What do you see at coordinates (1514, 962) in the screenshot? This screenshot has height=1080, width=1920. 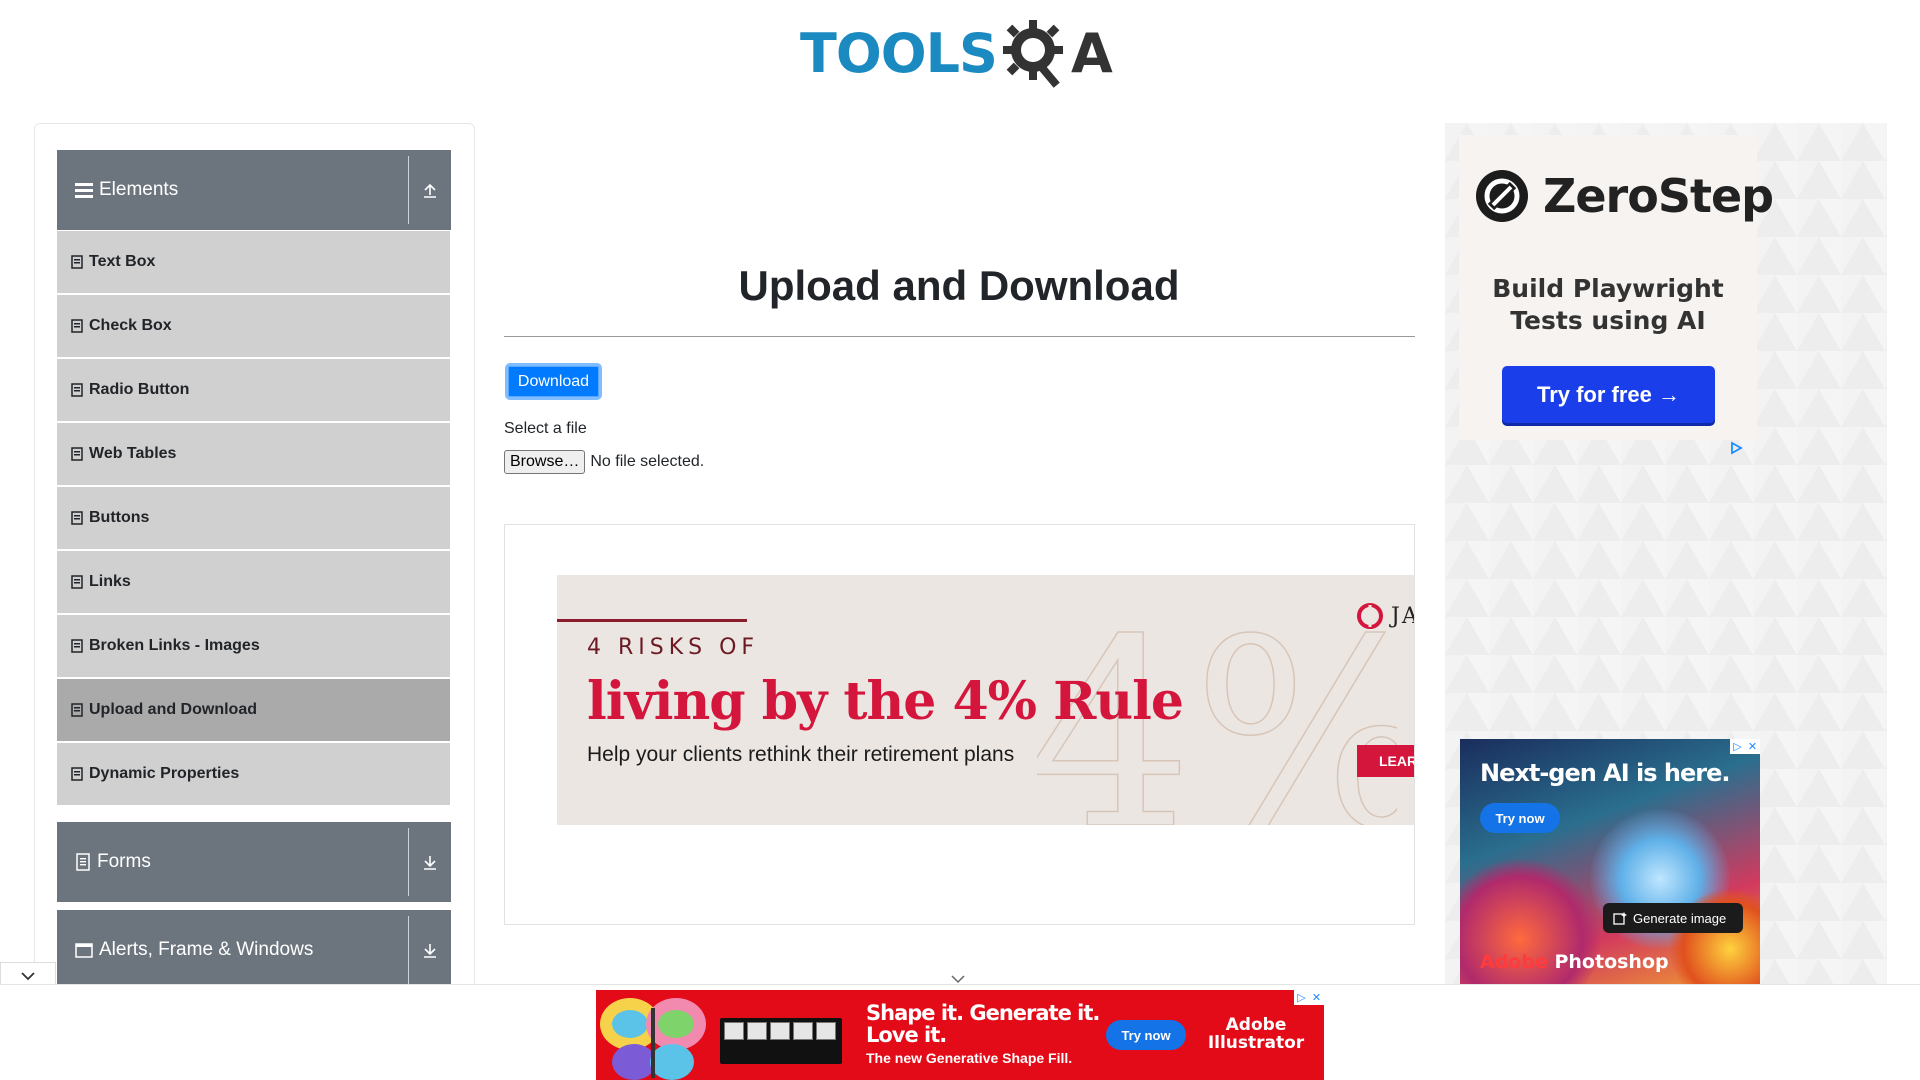 I see `brand-prefix: Adobe` at bounding box center [1514, 962].